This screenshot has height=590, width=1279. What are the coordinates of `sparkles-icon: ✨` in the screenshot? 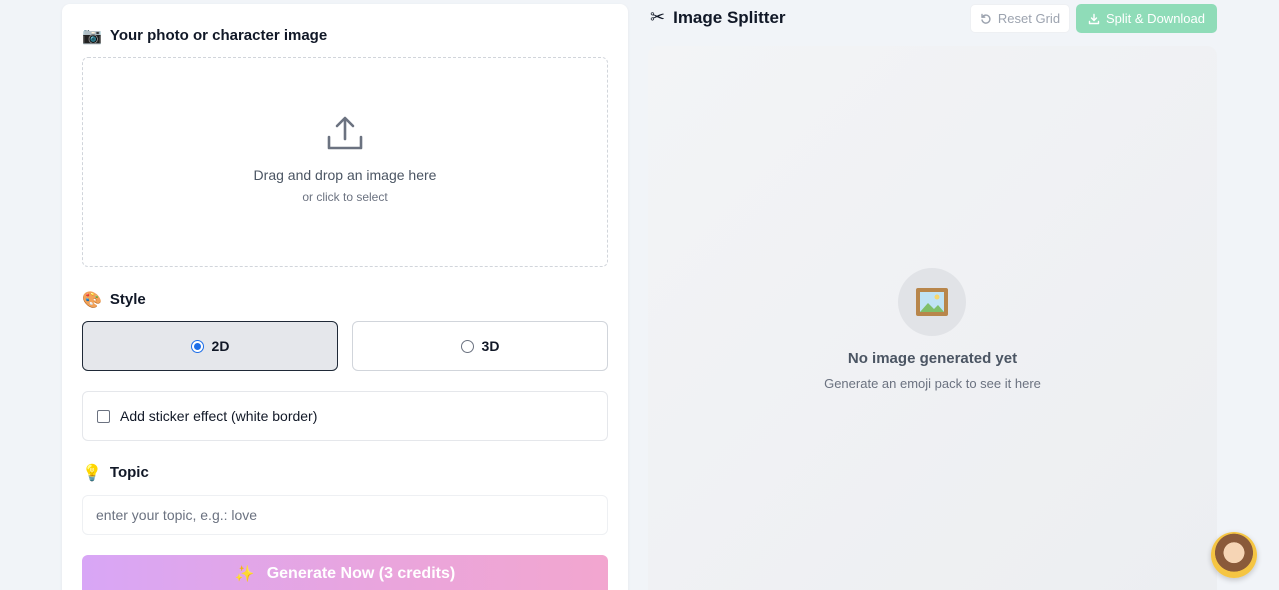 It's located at (244, 573).